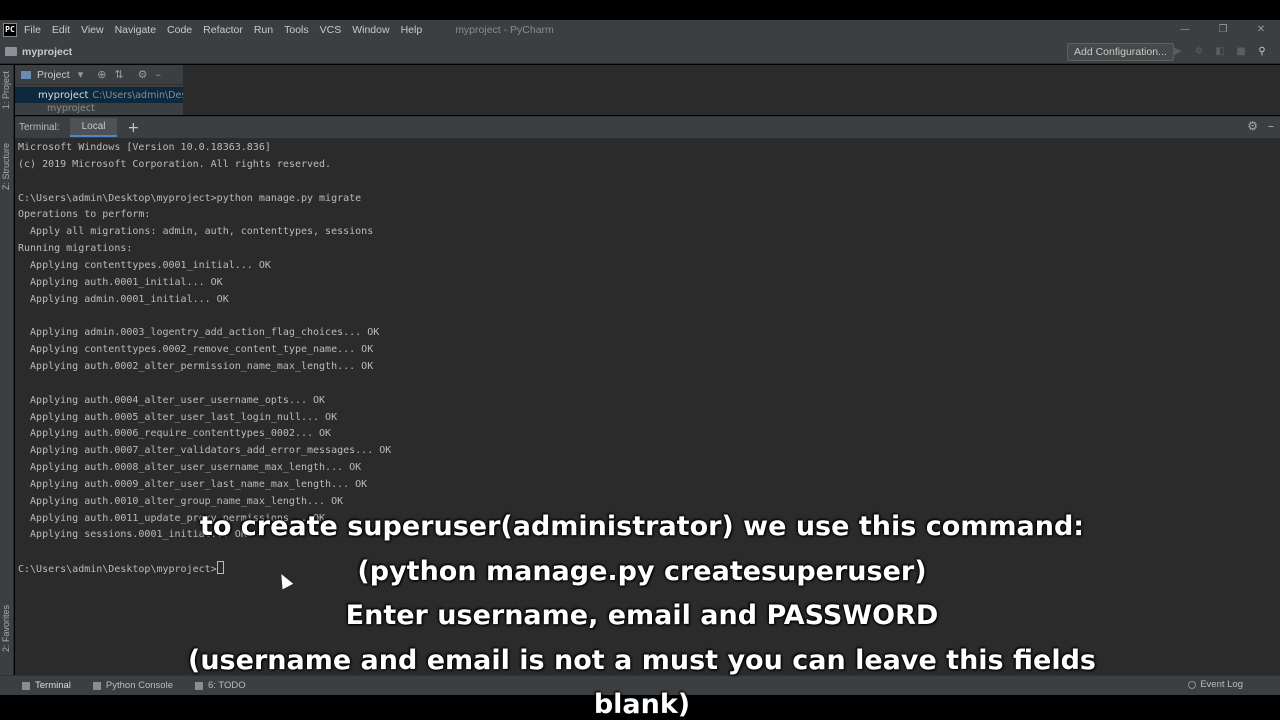 The height and width of the screenshot is (720, 1280). What do you see at coordinates (1221, 684) in the screenshot?
I see `event-log-label: Event Log` at bounding box center [1221, 684].